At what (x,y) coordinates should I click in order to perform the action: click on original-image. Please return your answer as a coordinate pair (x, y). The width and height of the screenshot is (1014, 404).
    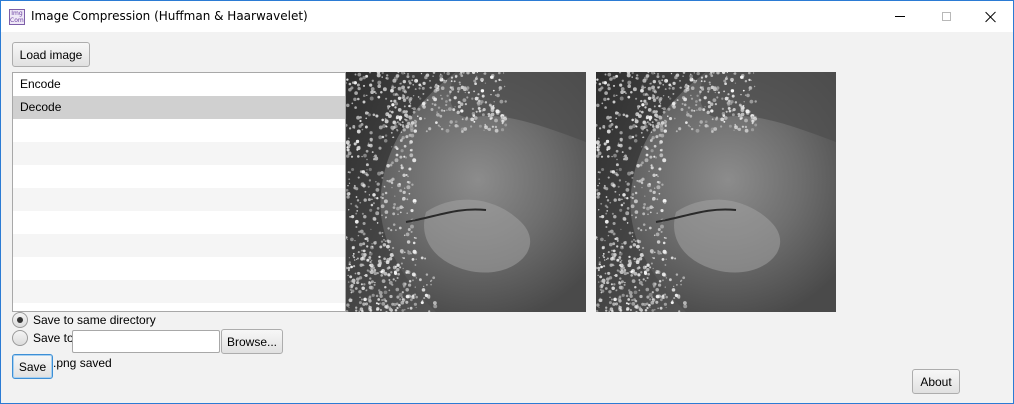
    Looking at the image, I should click on (466, 192).